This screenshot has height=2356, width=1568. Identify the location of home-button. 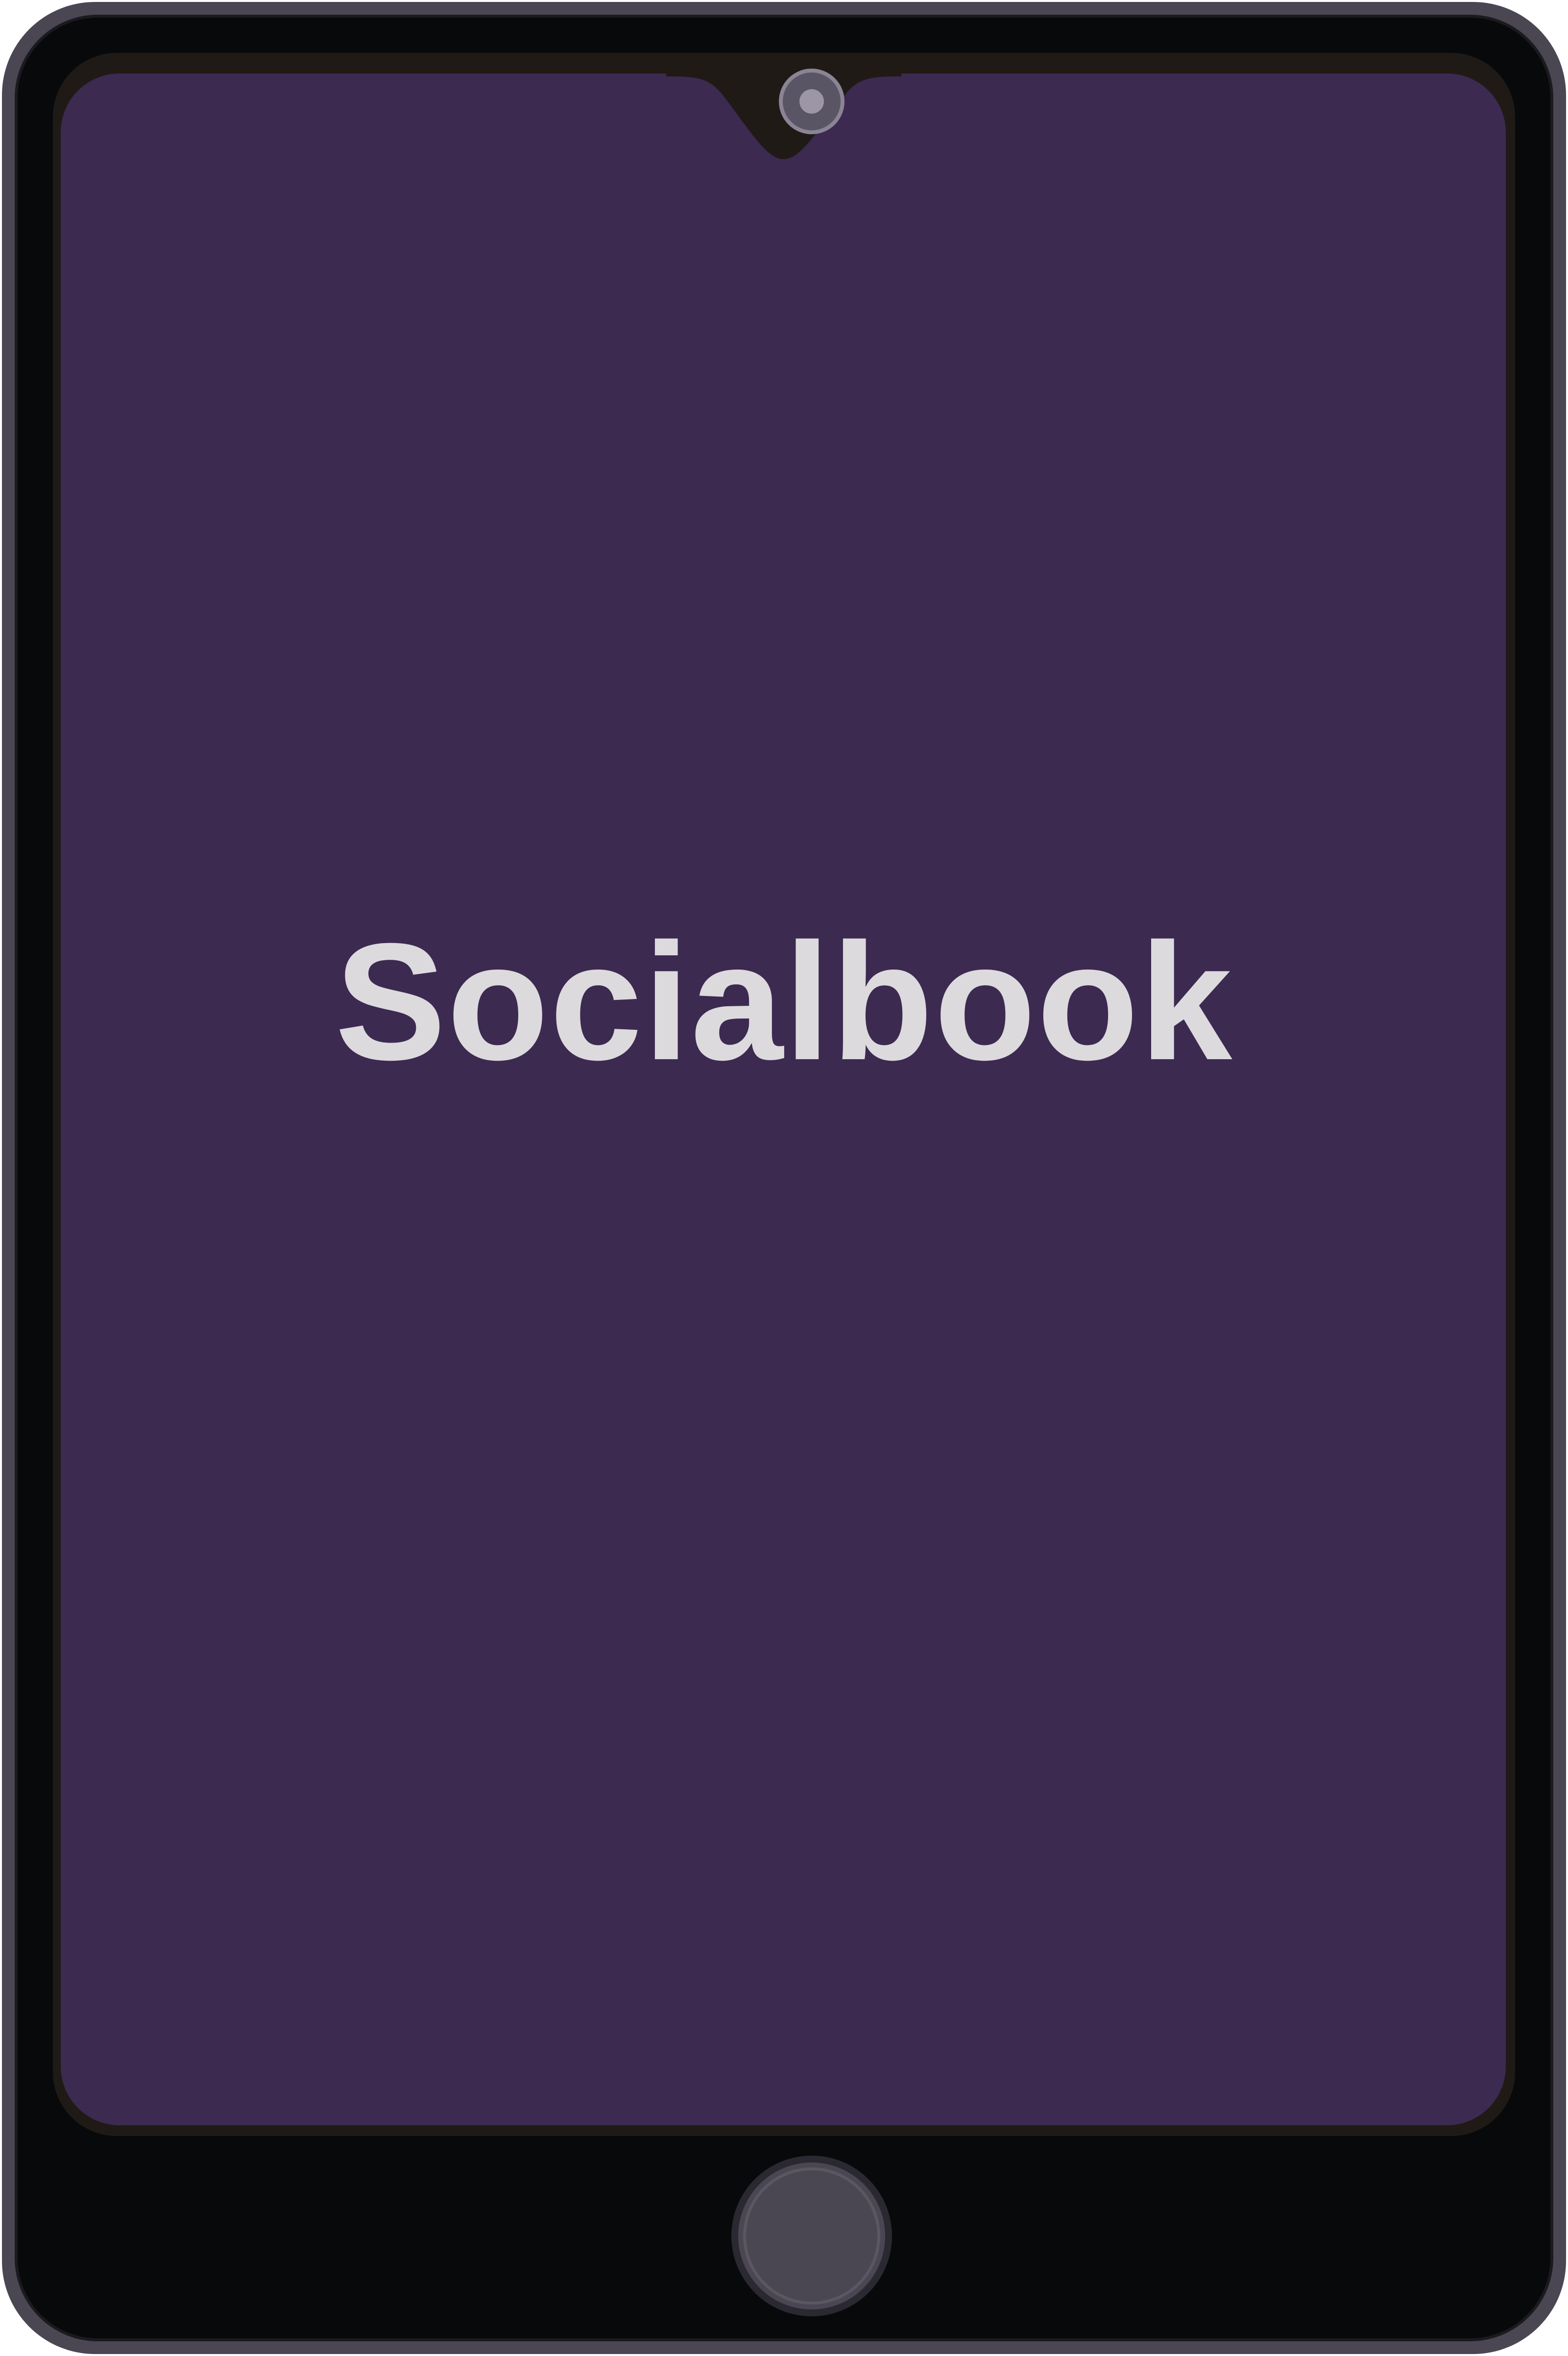
(811, 2236).